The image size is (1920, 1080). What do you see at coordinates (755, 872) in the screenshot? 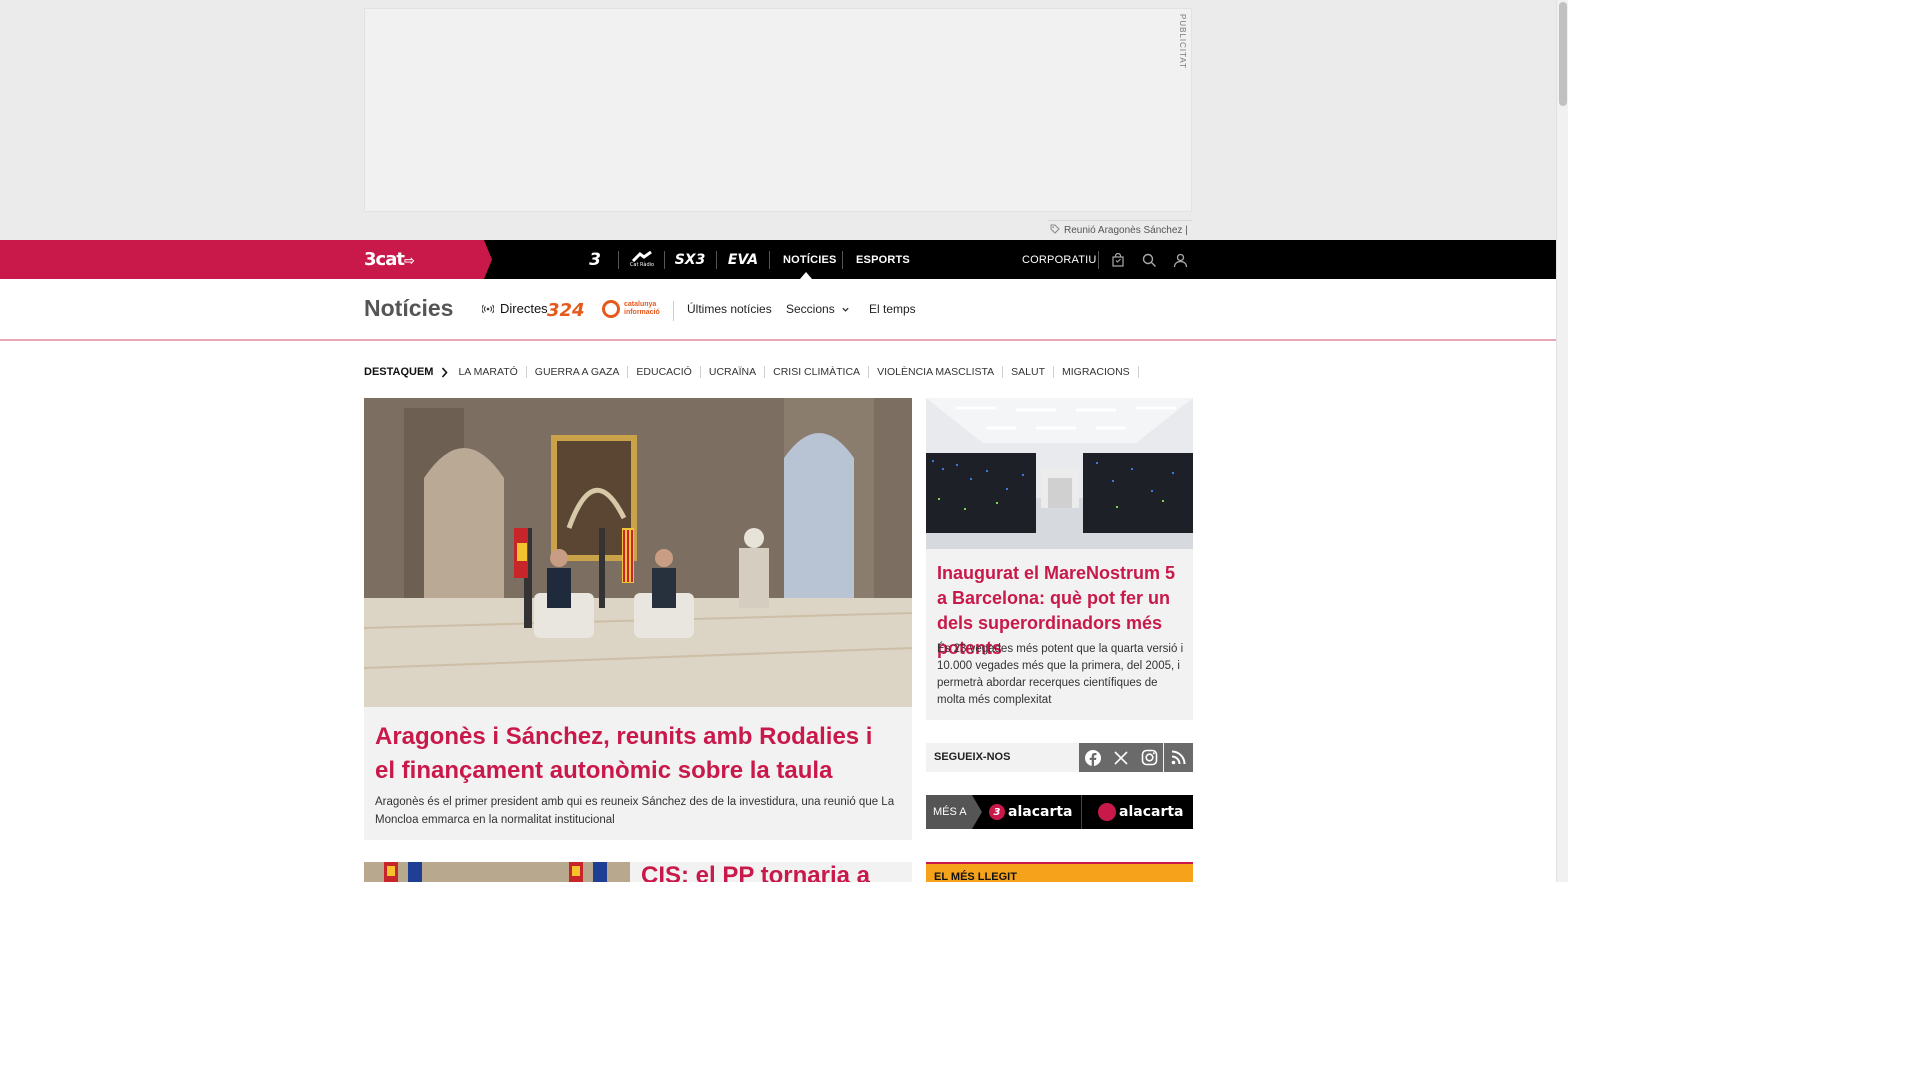
I see `second-article-title: CIS: el PP tornaria a` at bounding box center [755, 872].